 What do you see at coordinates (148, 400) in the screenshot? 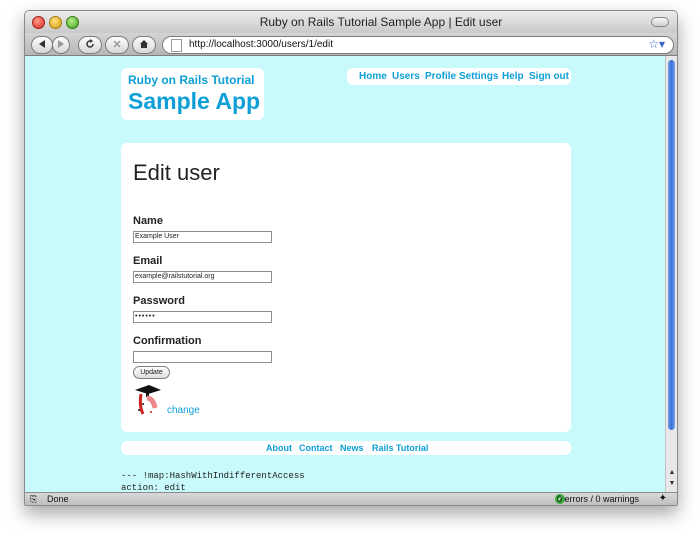
I see `gravatar-icon` at bounding box center [148, 400].